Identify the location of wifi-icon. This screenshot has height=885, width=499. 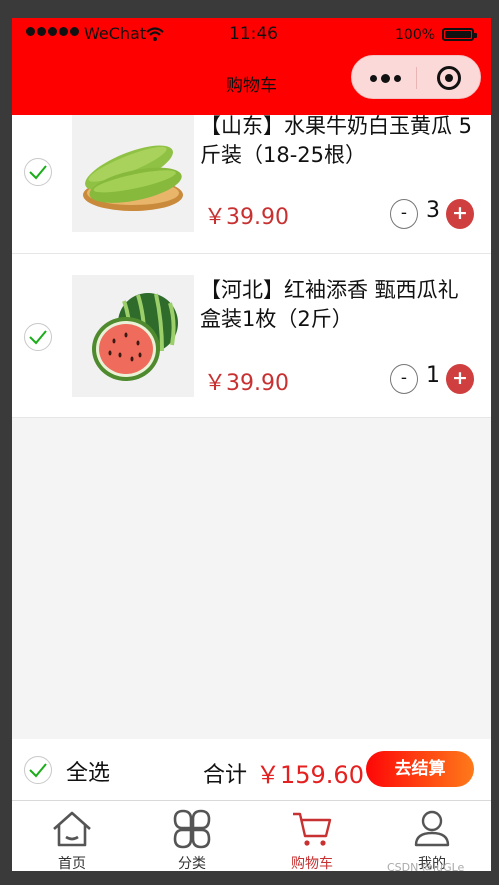
(155, 34).